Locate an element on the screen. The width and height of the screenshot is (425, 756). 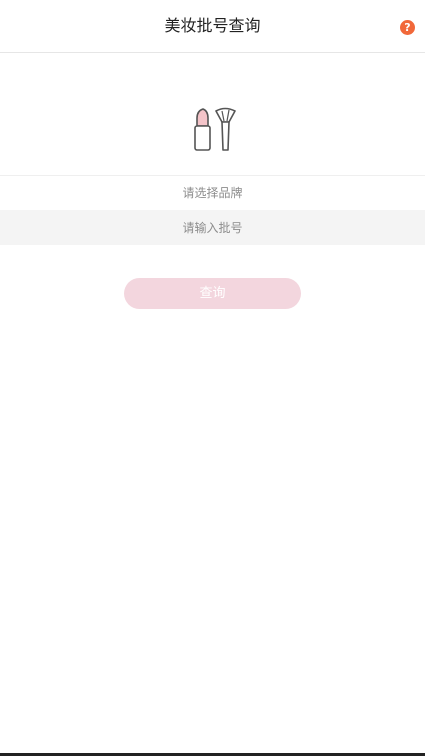
header: 美妆批号查询 ? is located at coordinates (212, 26).